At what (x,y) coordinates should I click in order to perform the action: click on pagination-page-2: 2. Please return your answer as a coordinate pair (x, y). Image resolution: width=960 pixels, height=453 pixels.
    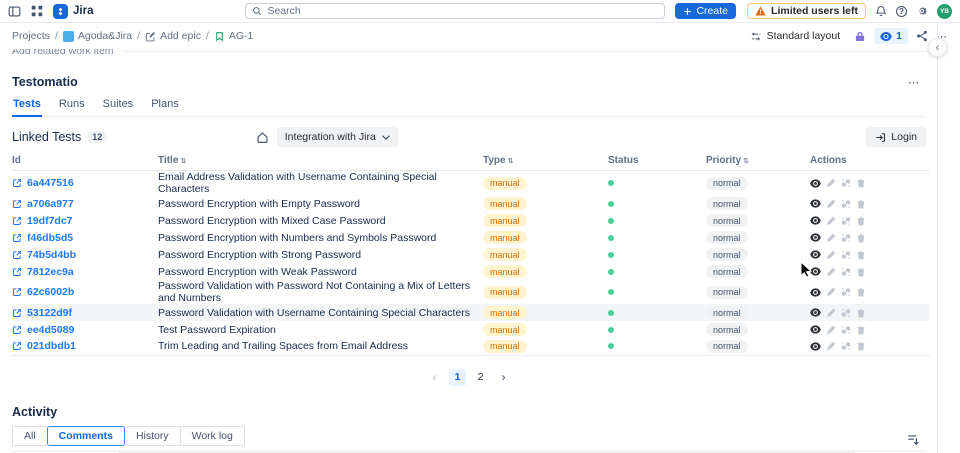
    Looking at the image, I should click on (480, 377).